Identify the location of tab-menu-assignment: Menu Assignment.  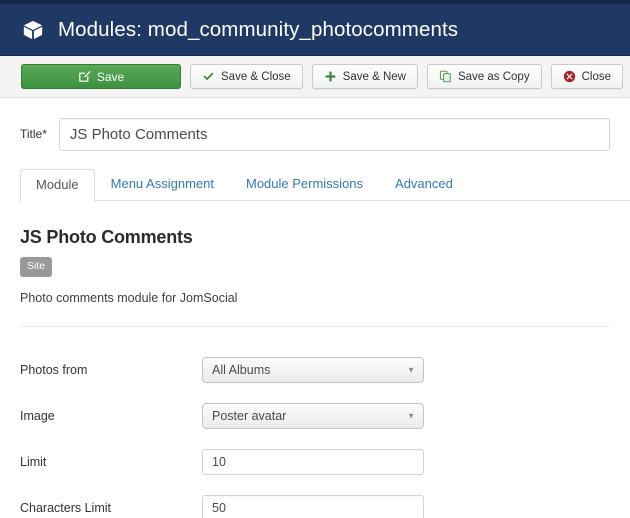
(162, 184).